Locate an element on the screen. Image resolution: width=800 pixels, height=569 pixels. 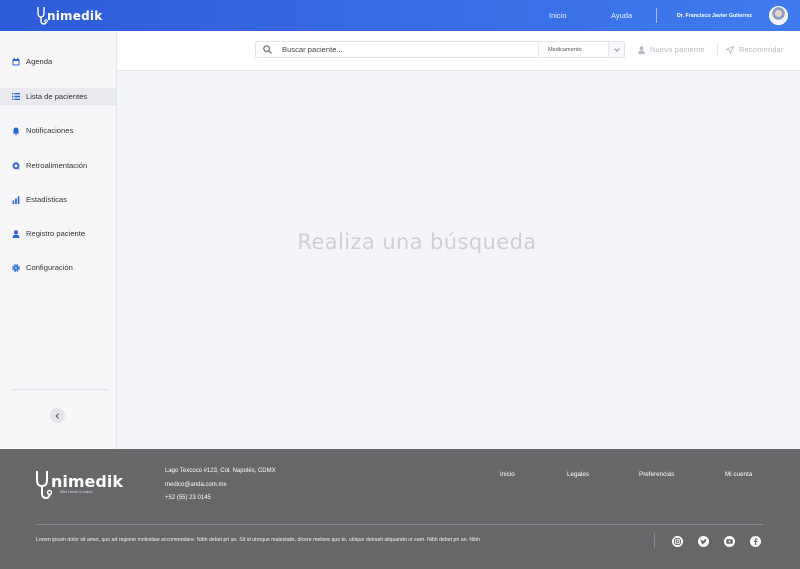
footer-link-legales: Legales is located at coordinates (578, 474).